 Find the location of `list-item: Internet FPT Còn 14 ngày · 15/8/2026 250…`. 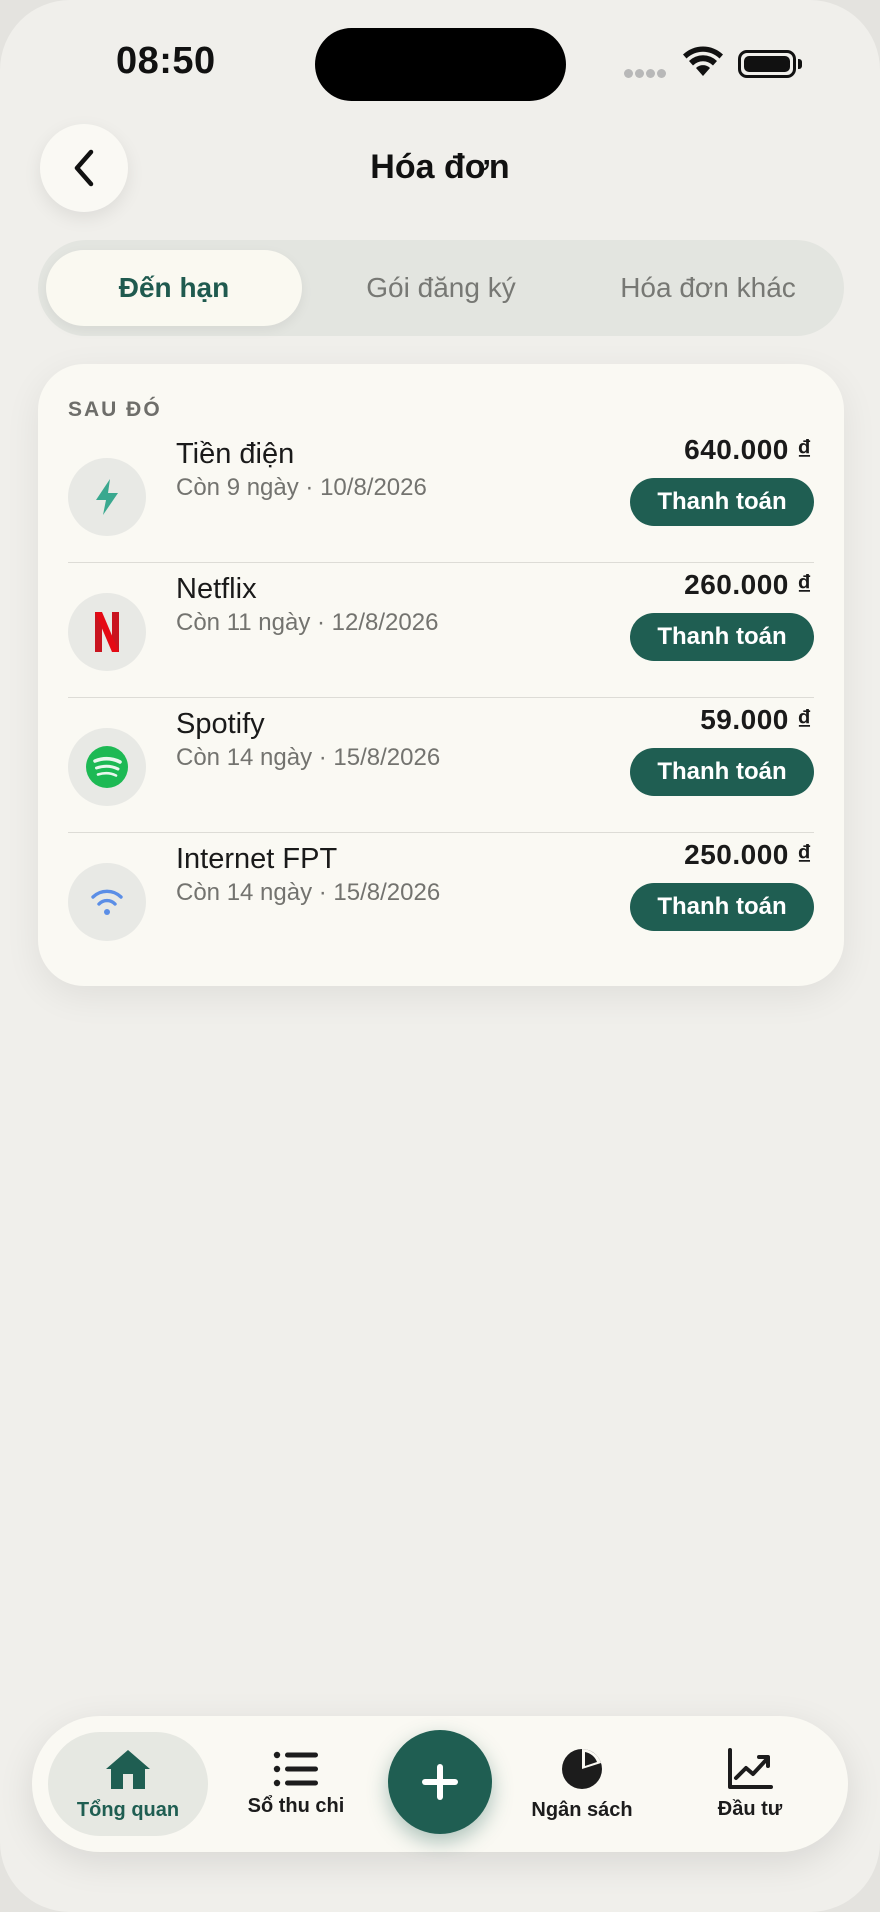

list-item: Internet FPT Còn 14 ngày · 15/8/2026 250… is located at coordinates (441, 900).